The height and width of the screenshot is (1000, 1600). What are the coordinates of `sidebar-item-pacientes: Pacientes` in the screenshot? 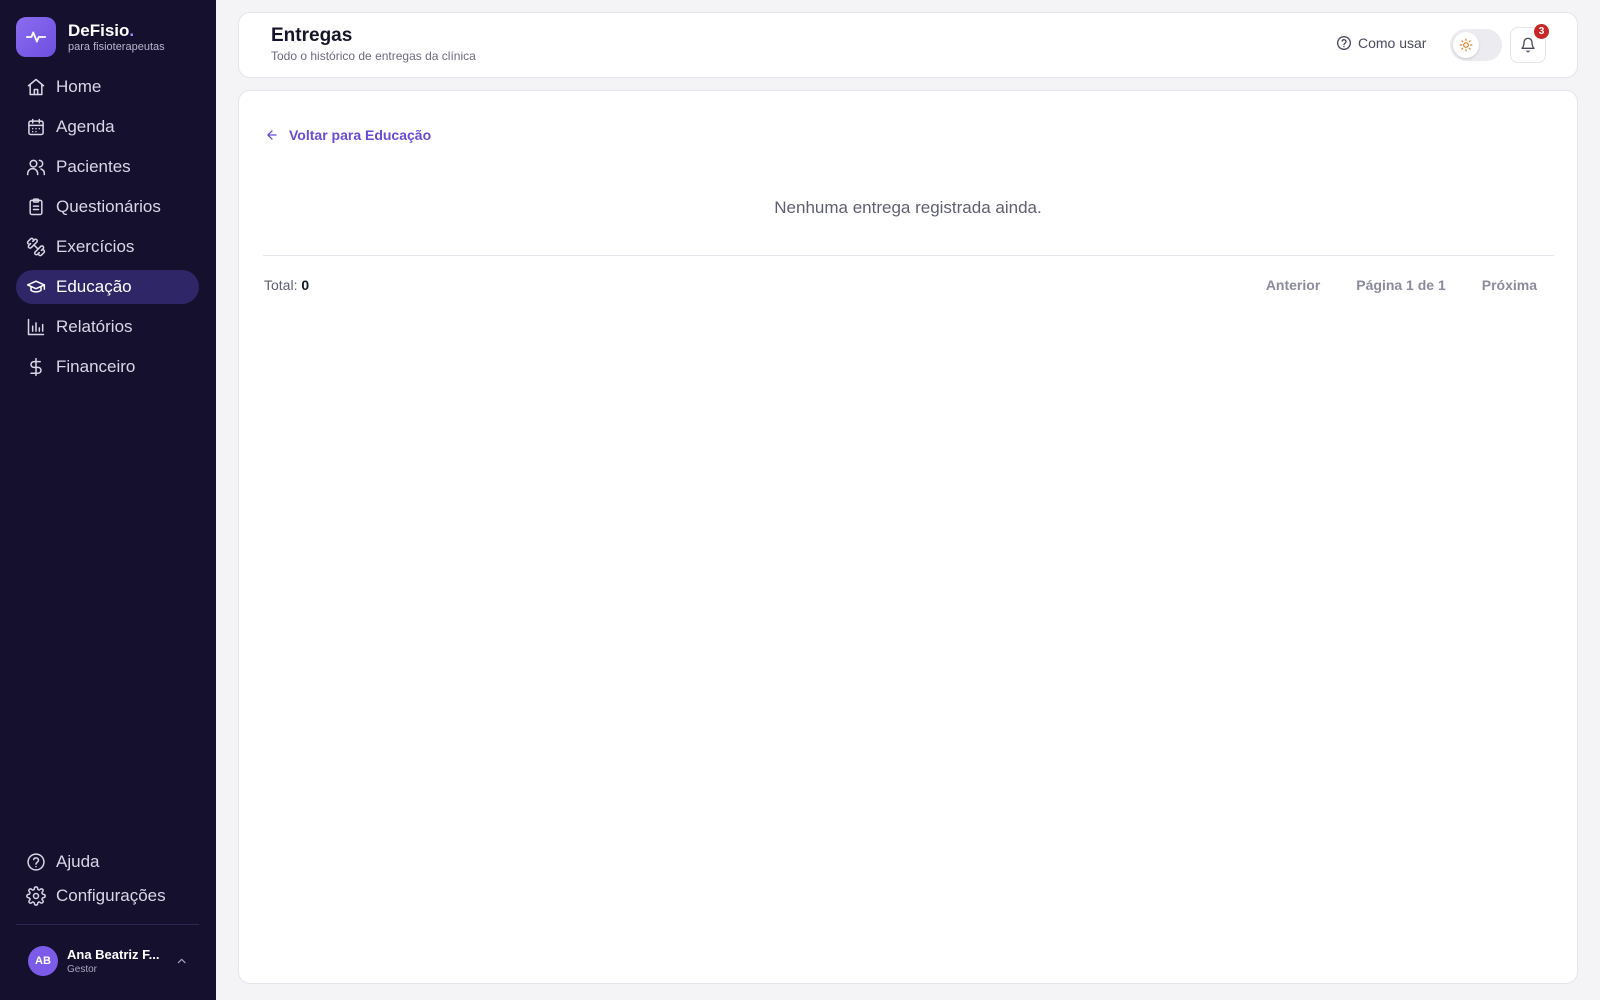 It's located at (107, 167).